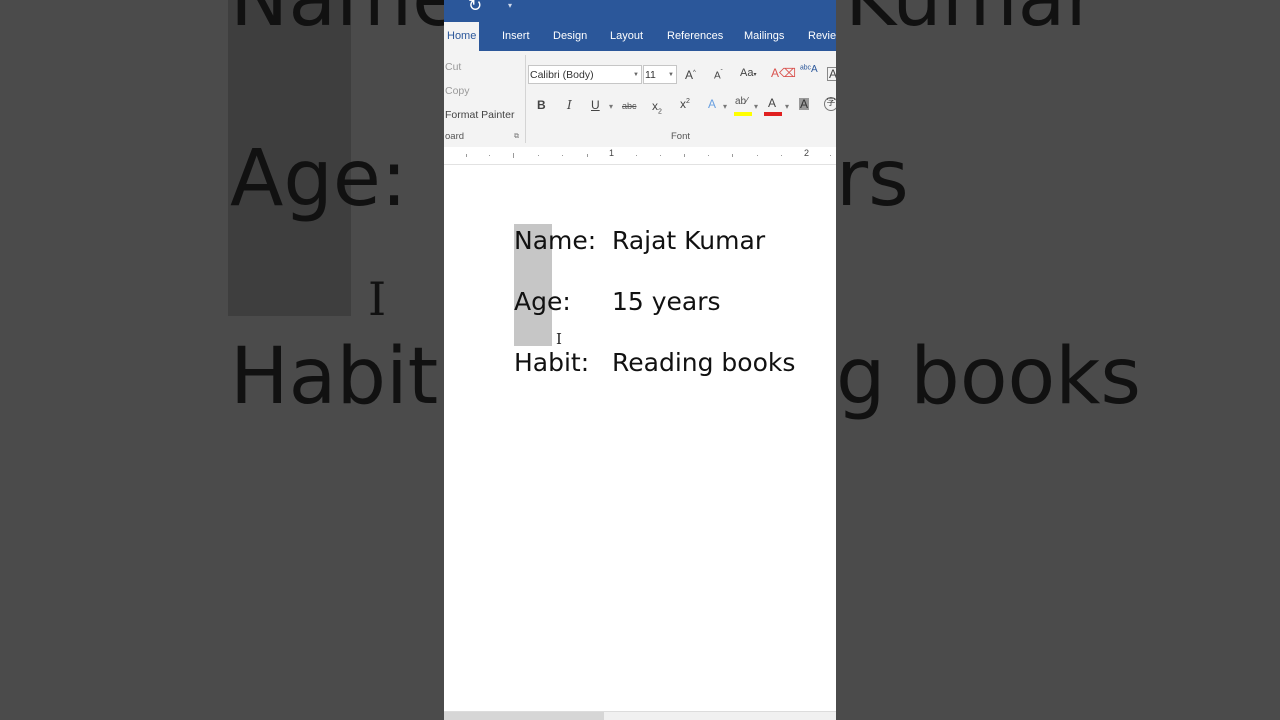 This screenshot has height=720, width=1280. Describe the element at coordinates (525, 99) in the screenshot. I see `group-separator` at that location.